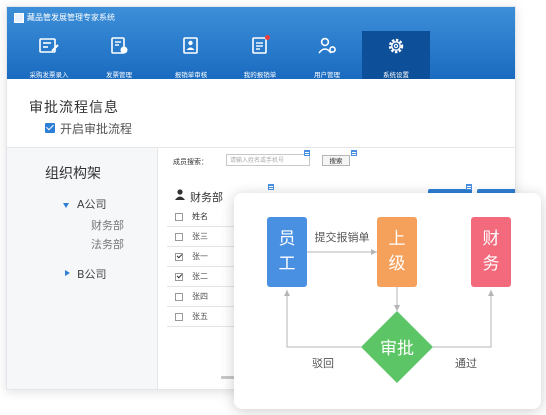  What do you see at coordinates (200, 316) in the screenshot?
I see `member-name: 张五` at bounding box center [200, 316].